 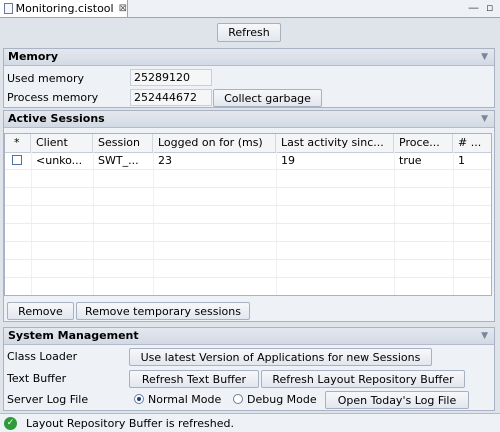 What do you see at coordinates (250, 9) in the screenshot?
I see `editor-tab-bar: Monitoring.cistool ⊠ — ▫` at bounding box center [250, 9].